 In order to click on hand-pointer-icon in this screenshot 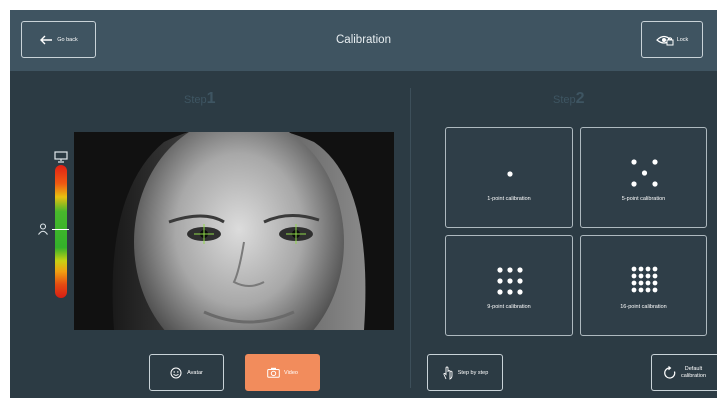, I will do `click(448, 373)`.